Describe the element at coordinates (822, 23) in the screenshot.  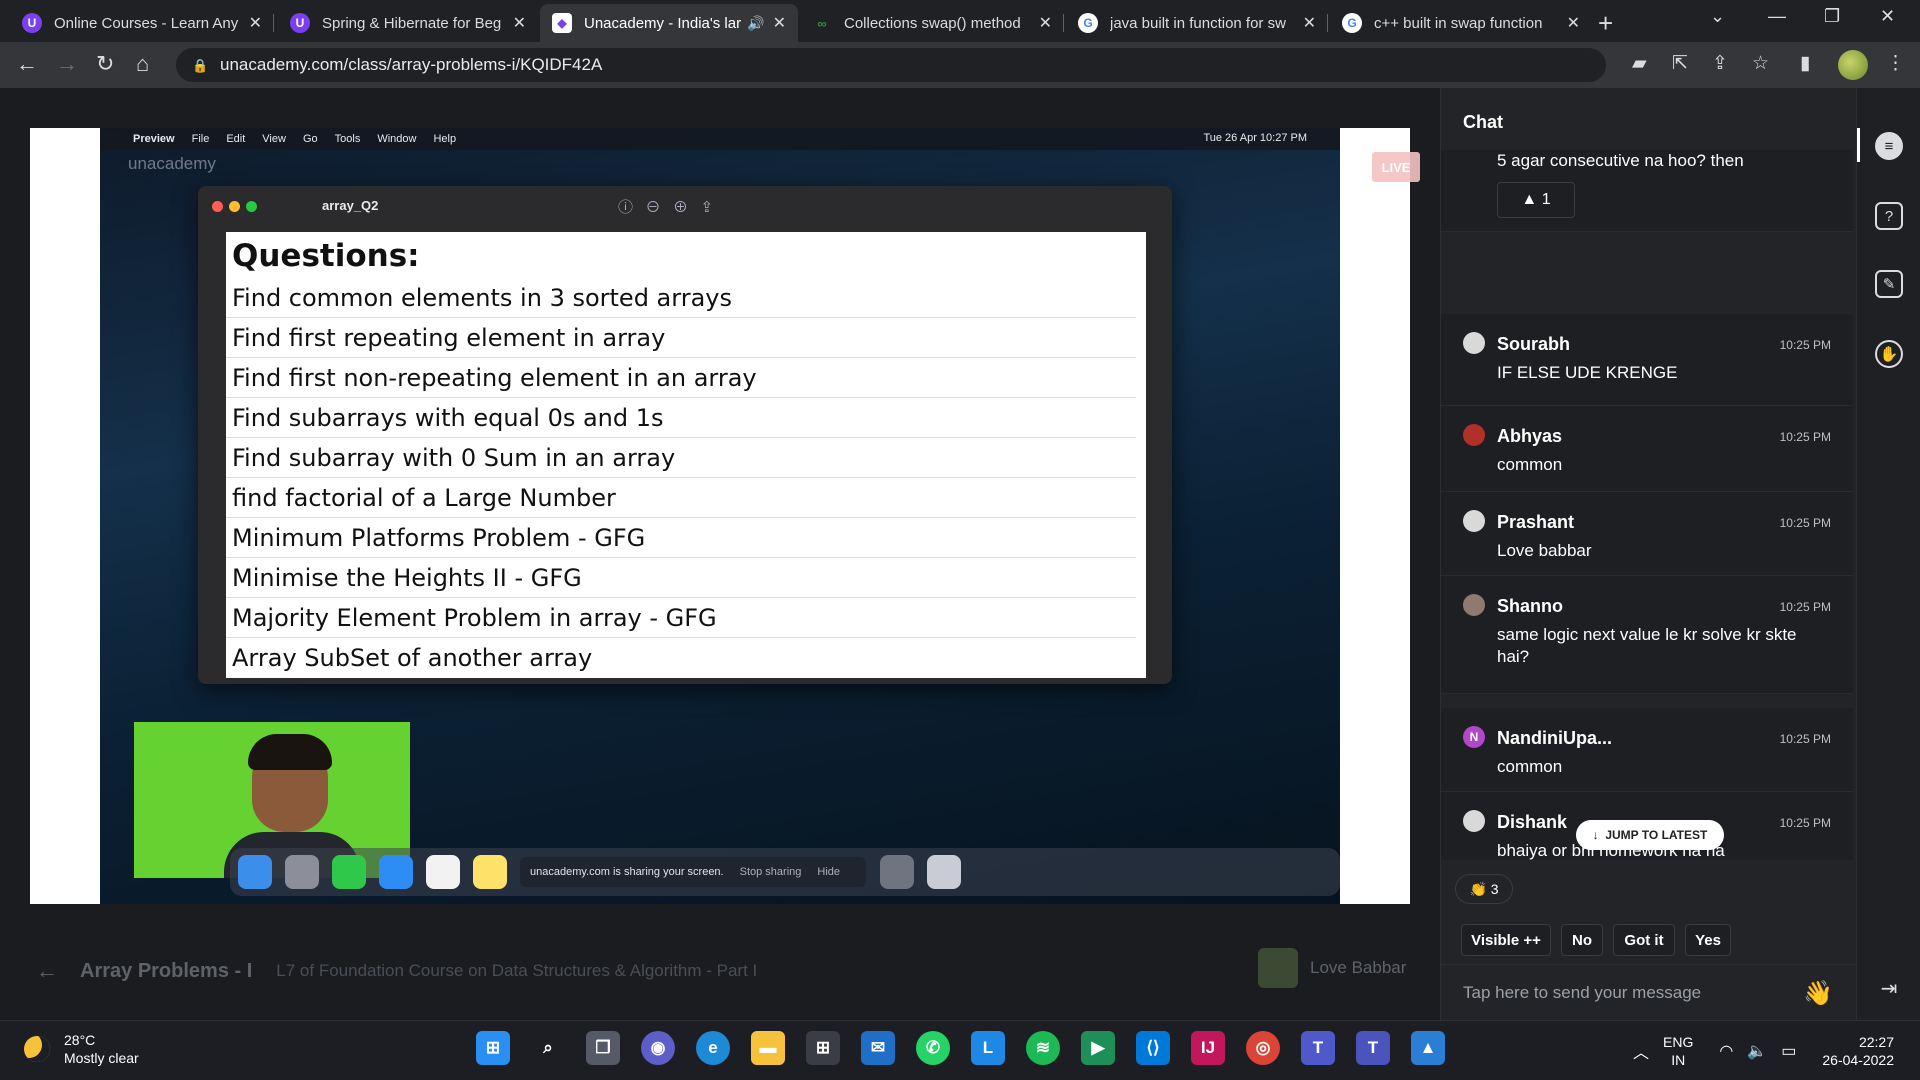
I see `gfg-icon: ∞` at that location.